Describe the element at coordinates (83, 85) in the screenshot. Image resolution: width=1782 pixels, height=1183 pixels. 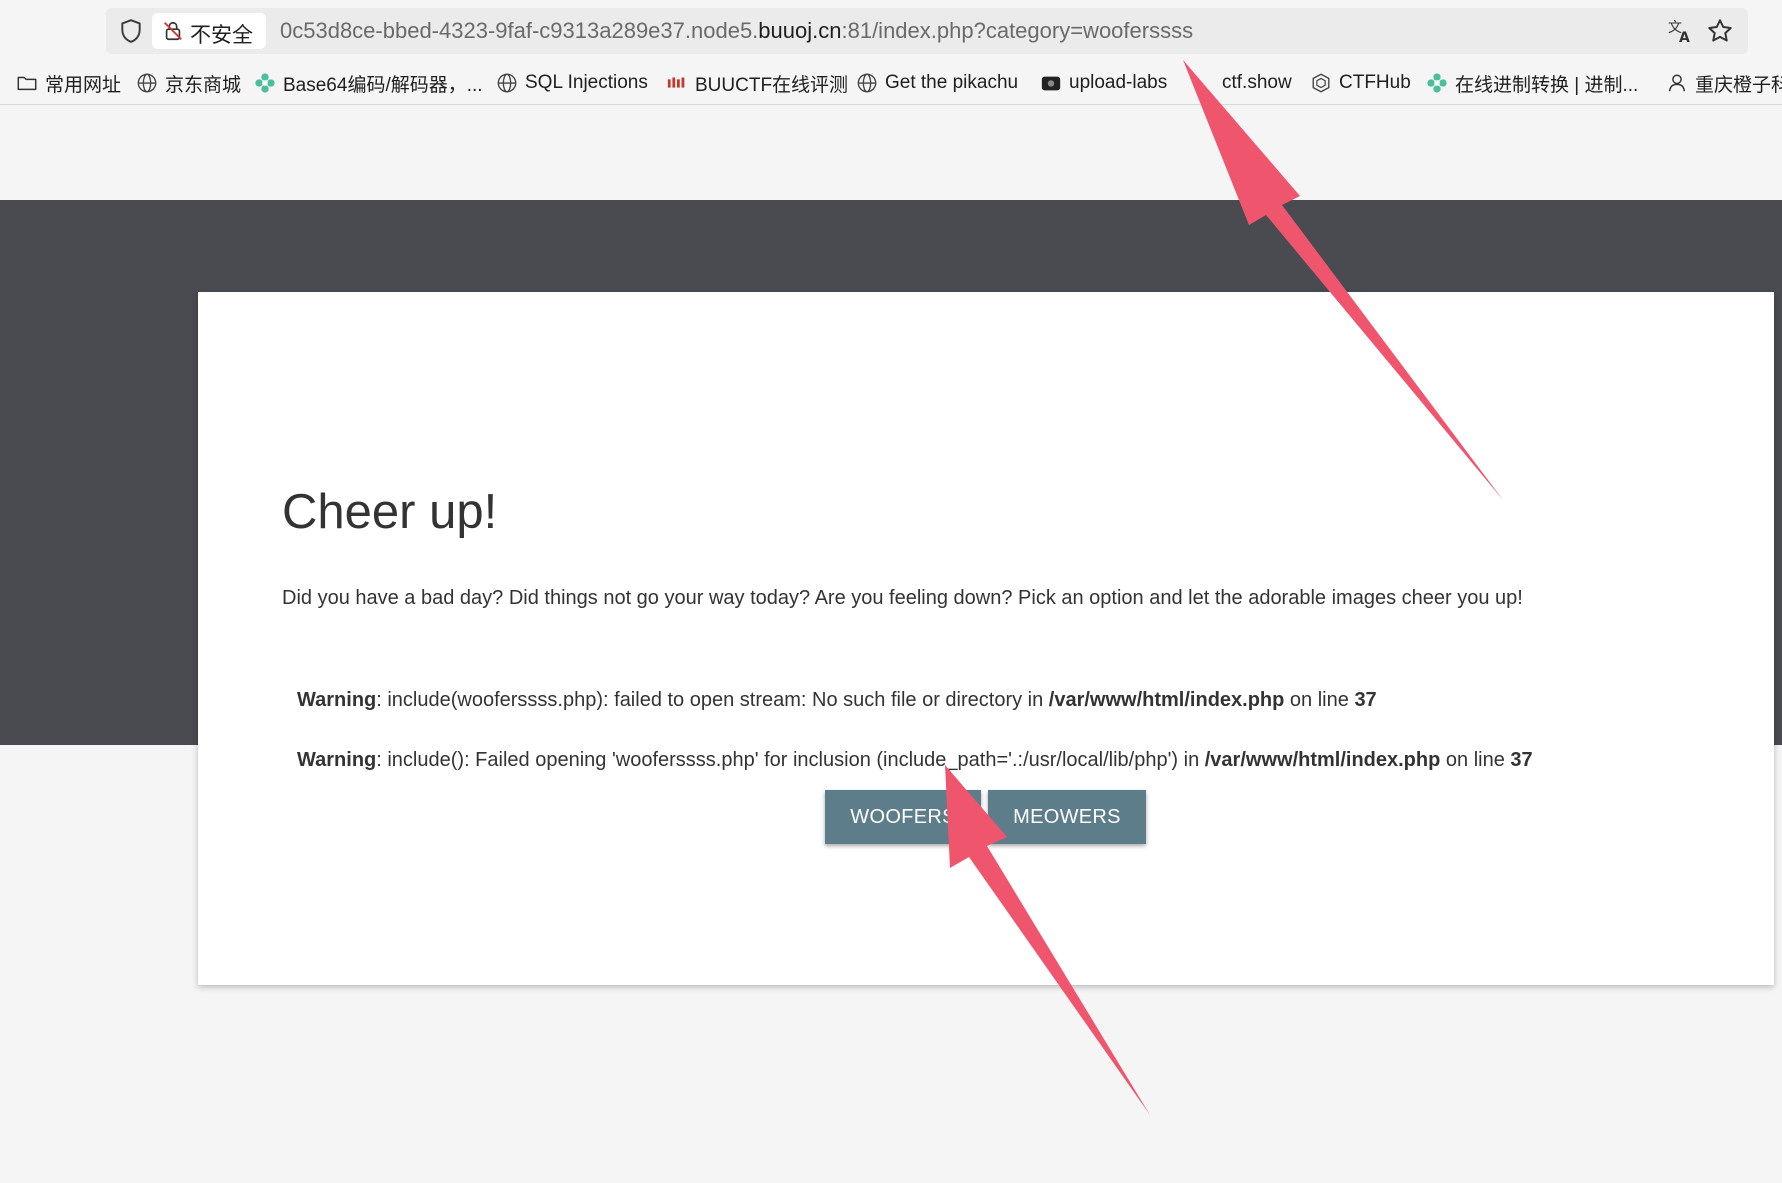
I see `bookmark-label: 常用网址` at that location.